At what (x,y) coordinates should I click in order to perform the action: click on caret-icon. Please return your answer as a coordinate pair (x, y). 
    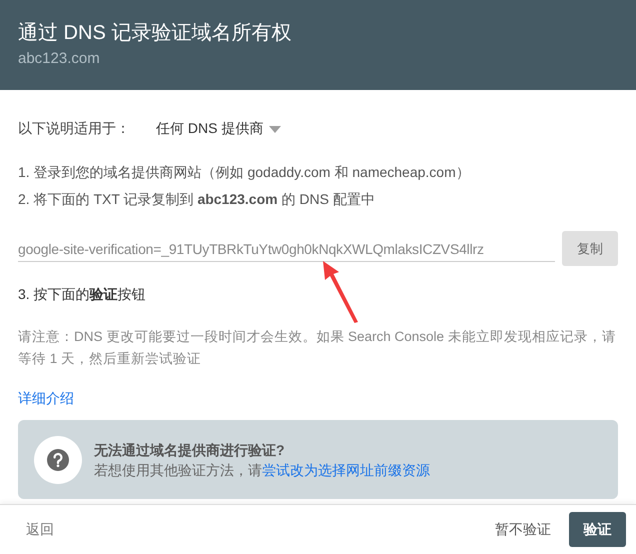
    Looking at the image, I should click on (275, 129).